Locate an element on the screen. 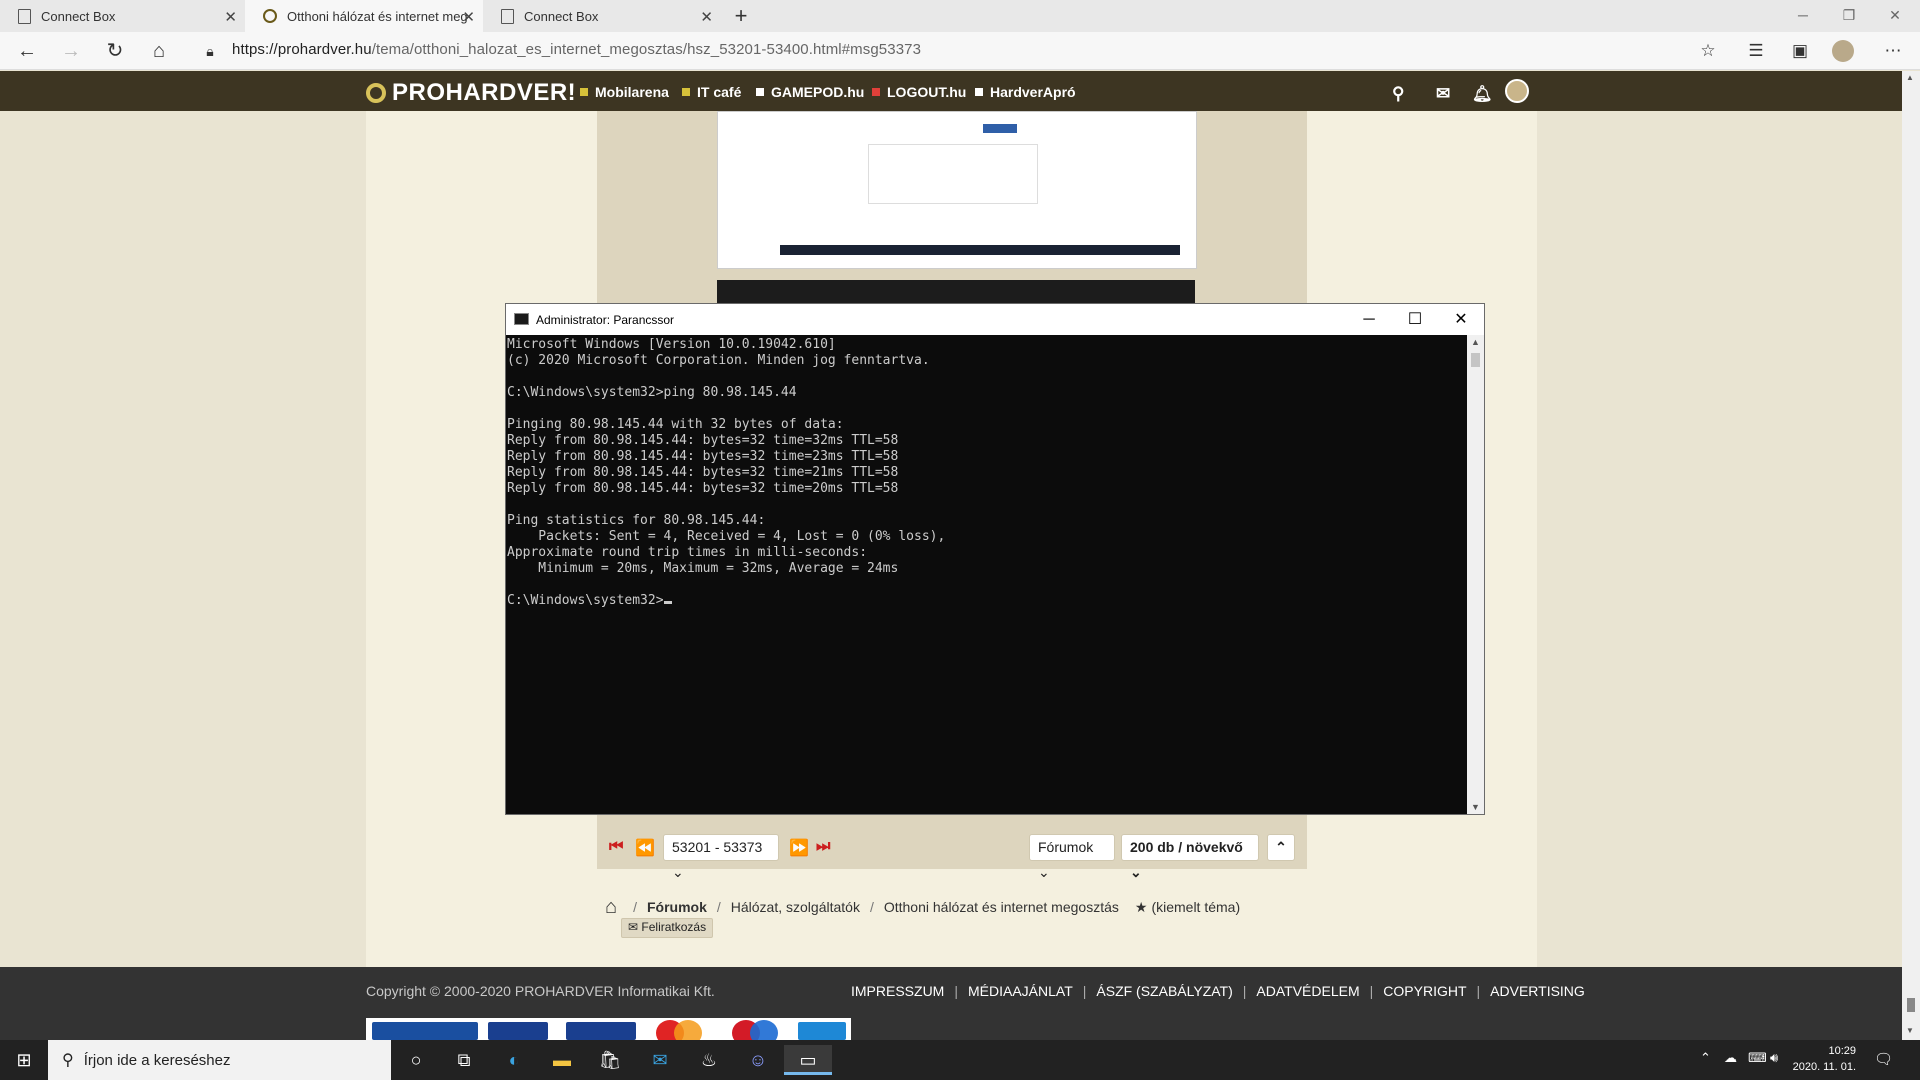  search-placeholder: Írjon ide a kereséshez is located at coordinates (157, 1060).